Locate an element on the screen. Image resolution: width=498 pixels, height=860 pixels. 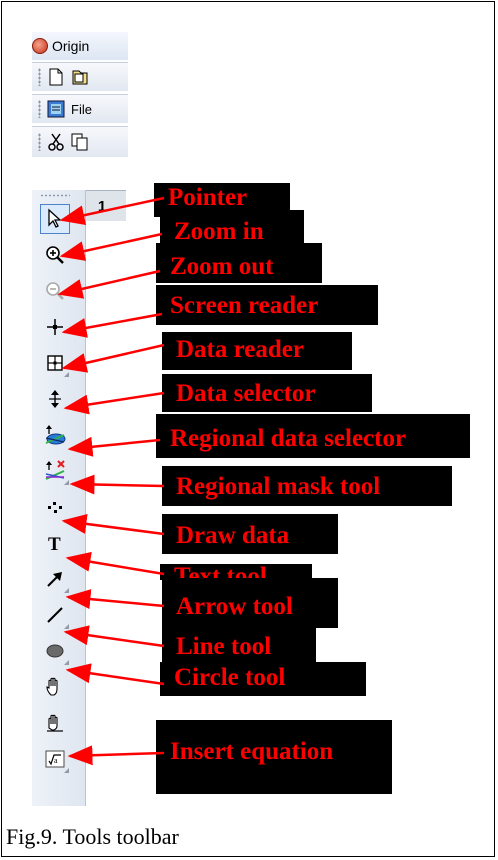
callout-arrows is located at coordinates (111, 481).